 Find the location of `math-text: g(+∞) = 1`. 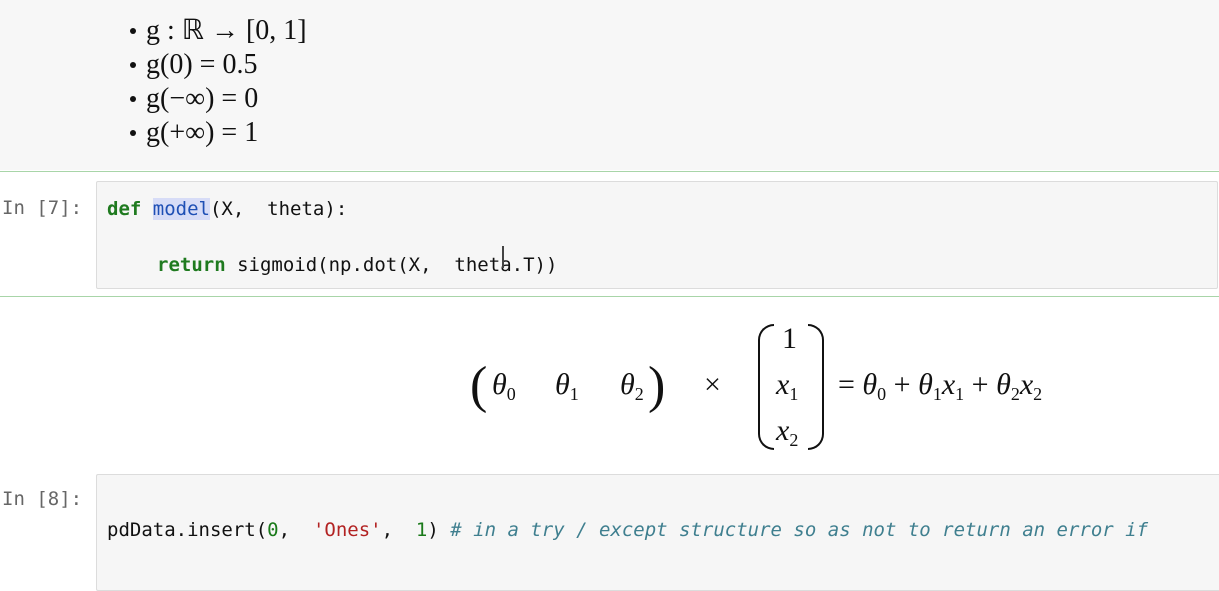

math-text: g(+∞) = 1 is located at coordinates (202, 132).